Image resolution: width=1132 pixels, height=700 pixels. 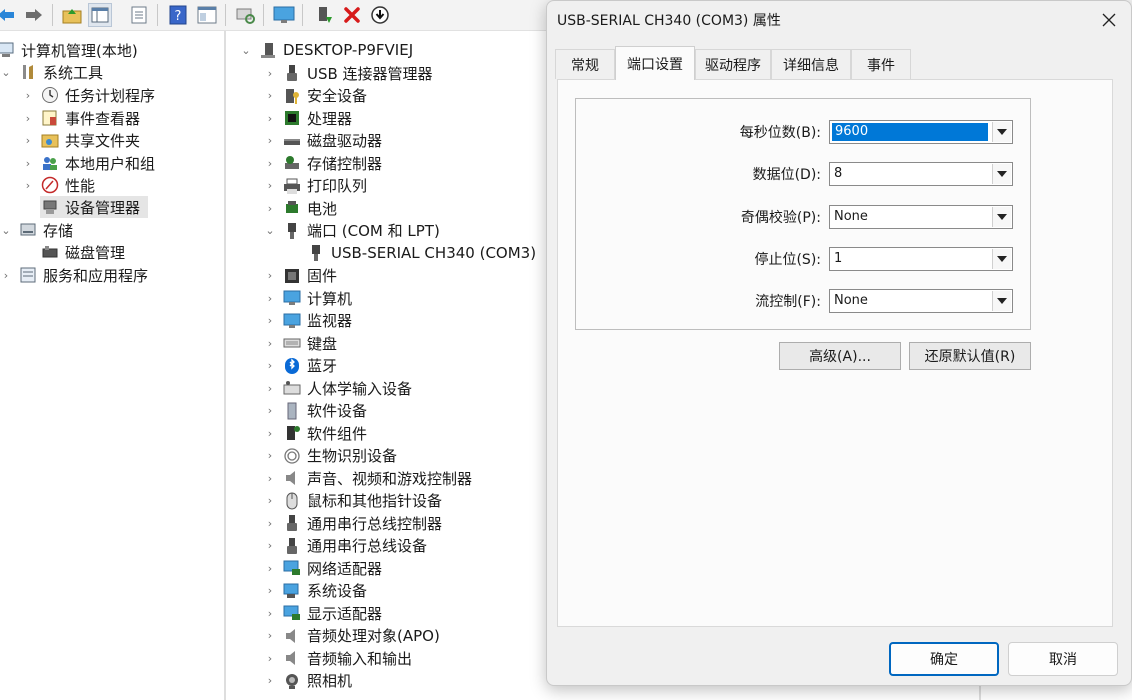 What do you see at coordinates (308, 298) in the screenshot?
I see `device-category: › 计算机` at bounding box center [308, 298].